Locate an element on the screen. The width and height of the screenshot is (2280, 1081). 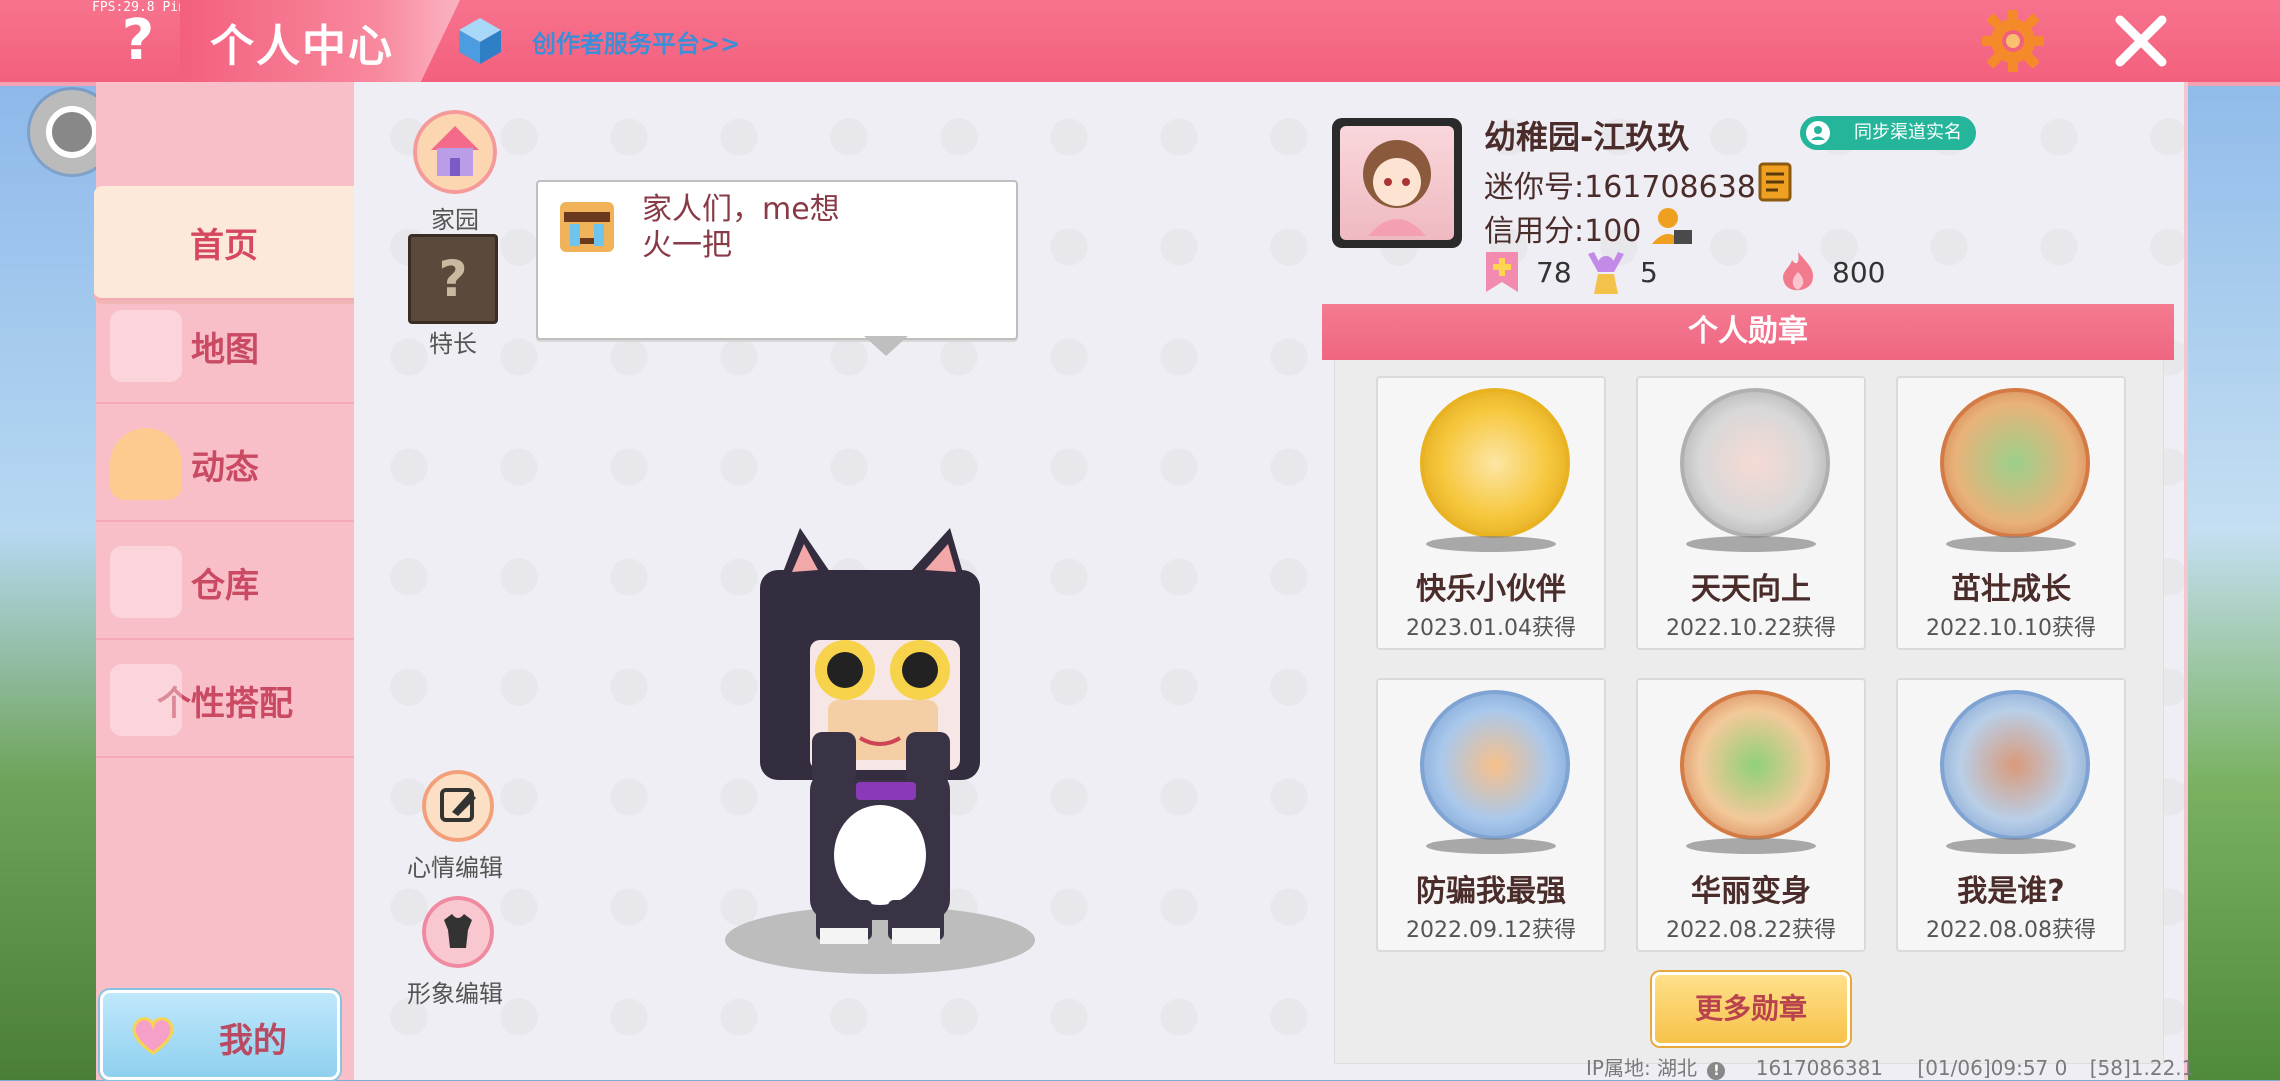
sidebar-item-home: 首页 is located at coordinates (224, 243).